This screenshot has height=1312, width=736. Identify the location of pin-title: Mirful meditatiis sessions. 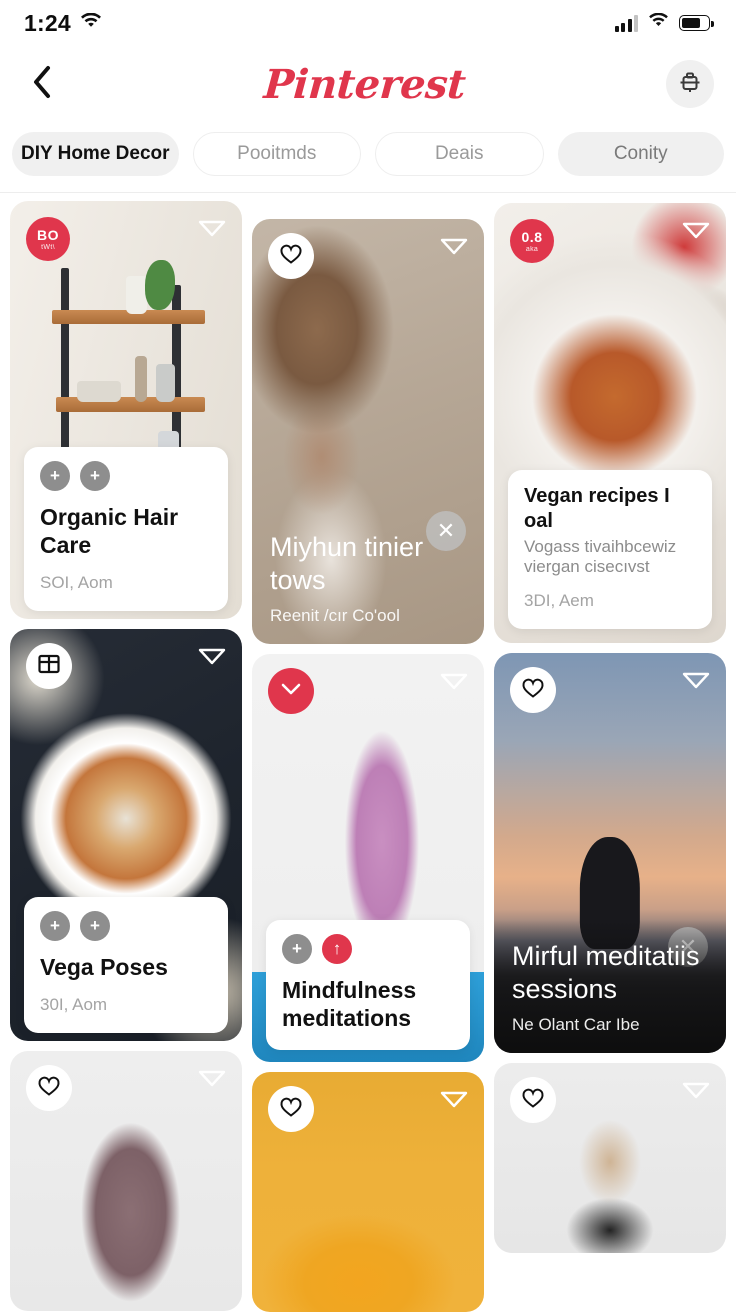
(606, 972).